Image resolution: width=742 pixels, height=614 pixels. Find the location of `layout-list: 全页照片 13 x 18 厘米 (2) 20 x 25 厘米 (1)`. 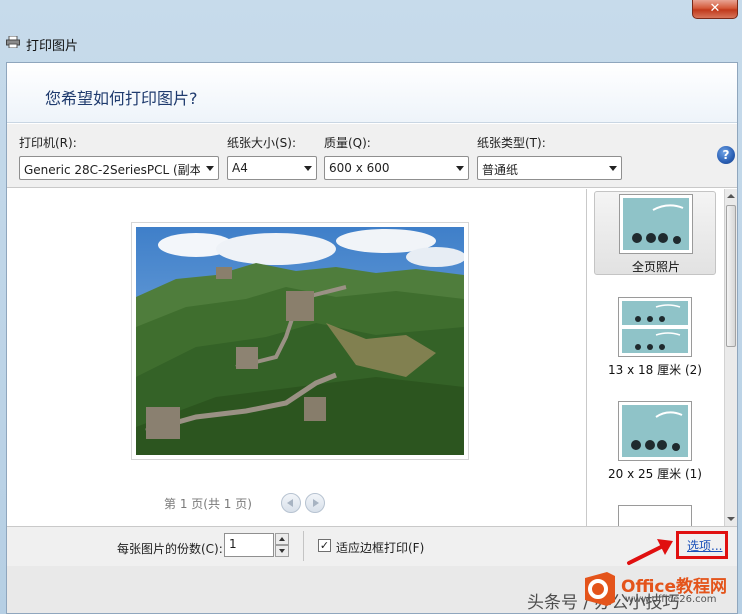

layout-list: 全页照片 13 x 18 厘米 (2) 20 x 25 厘米 (1) is located at coordinates (655, 357).